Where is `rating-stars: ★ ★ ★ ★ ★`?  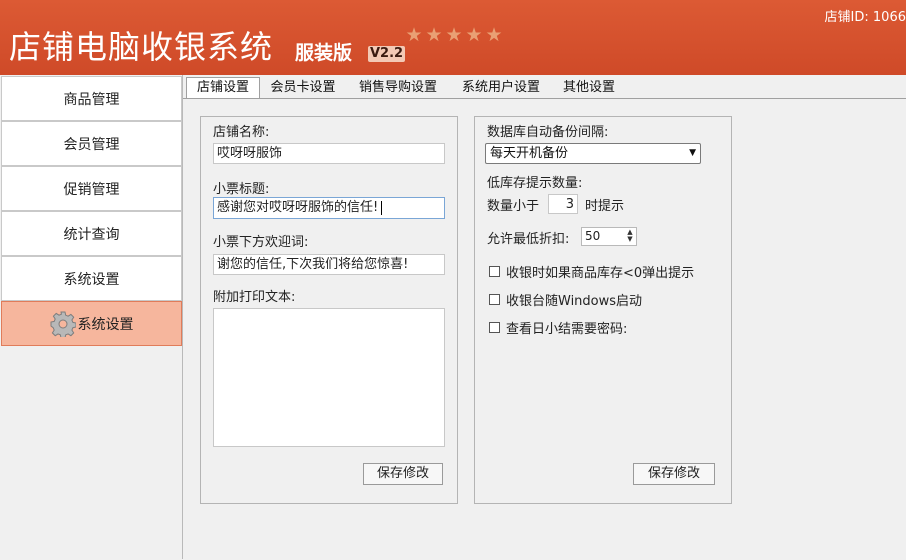
rating-stars: ★ ★ ★ ★ ★ is located at coordinates (454, 35).